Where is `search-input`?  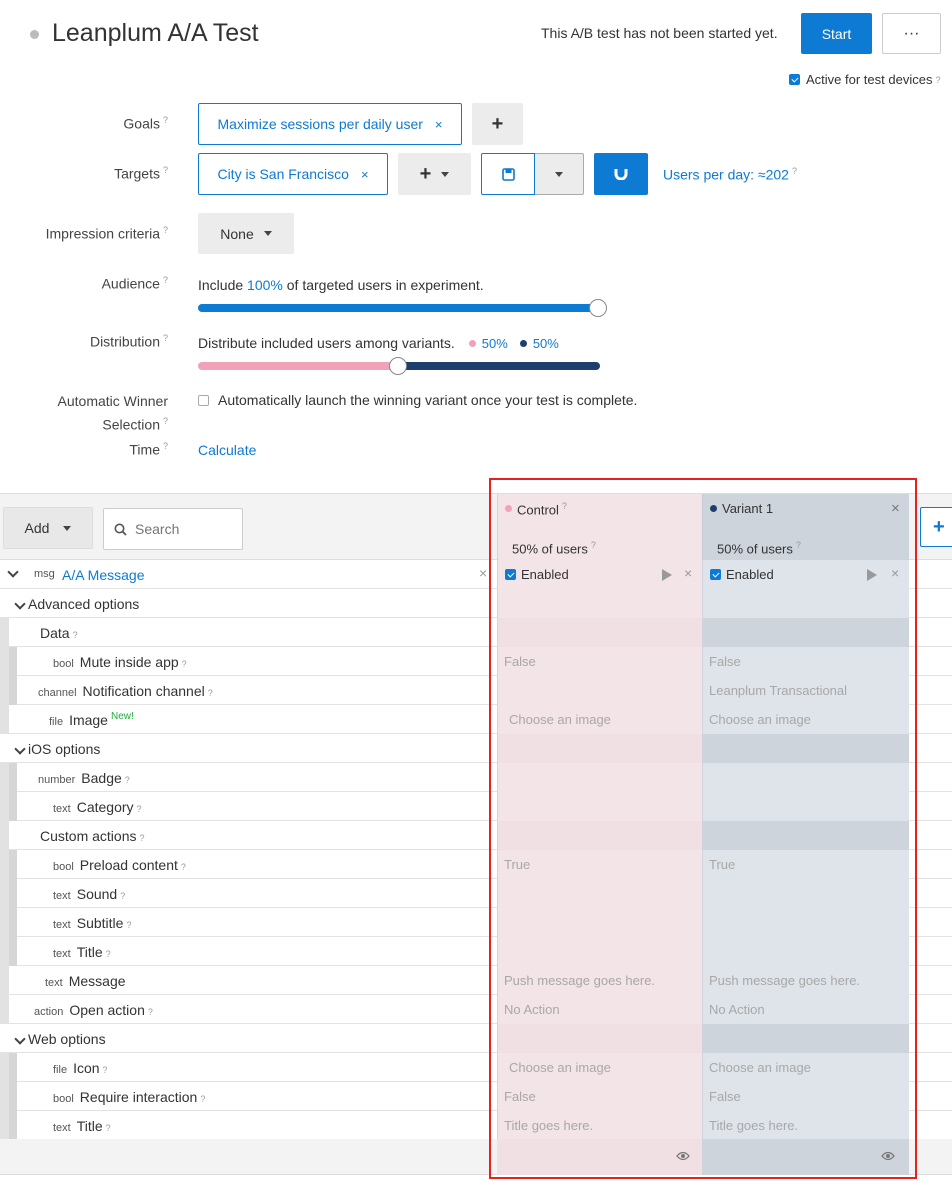
search-input is located at coordinates (185, 529).